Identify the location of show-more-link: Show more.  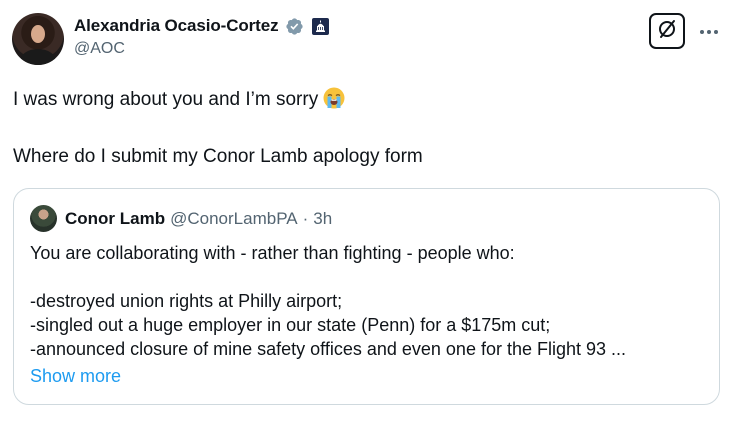
(75, 376).